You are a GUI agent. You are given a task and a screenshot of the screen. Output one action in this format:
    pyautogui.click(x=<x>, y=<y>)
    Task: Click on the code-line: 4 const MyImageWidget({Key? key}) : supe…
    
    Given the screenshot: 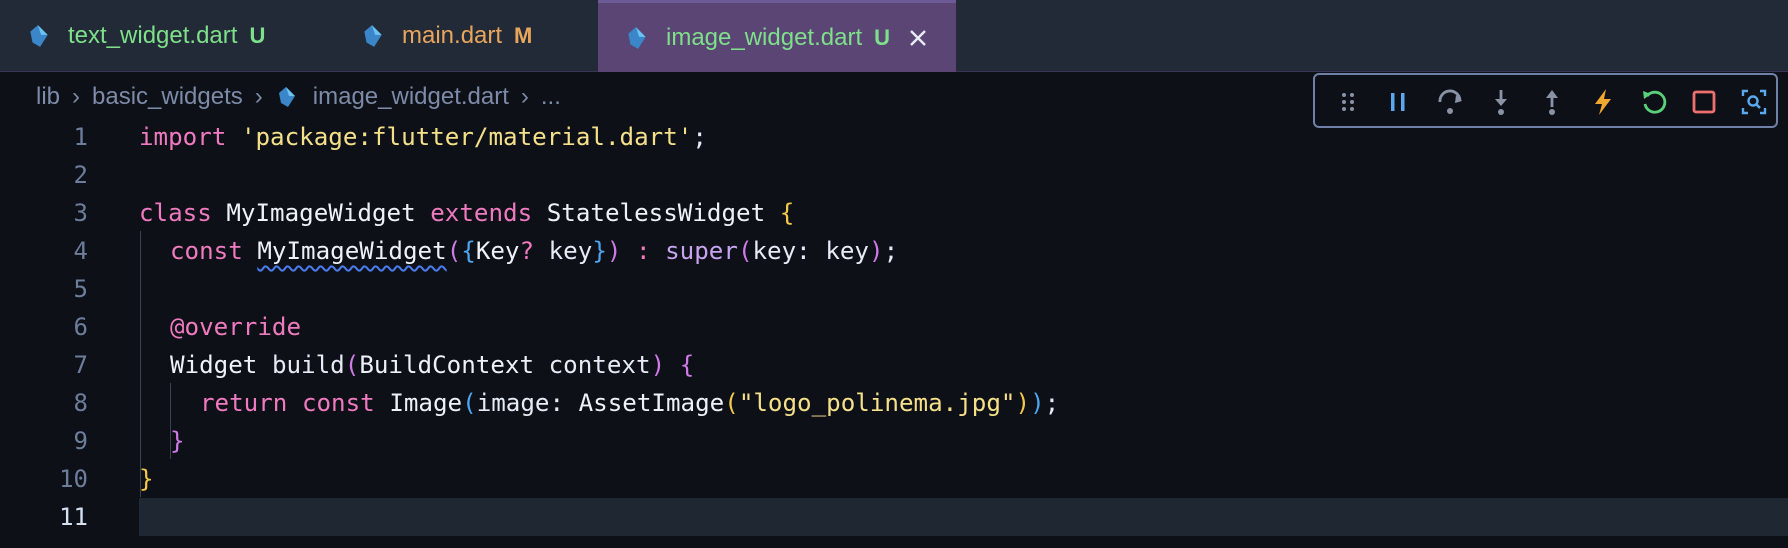 What is the action you would take?
    pyautogui.click(x=894, y=251)
    